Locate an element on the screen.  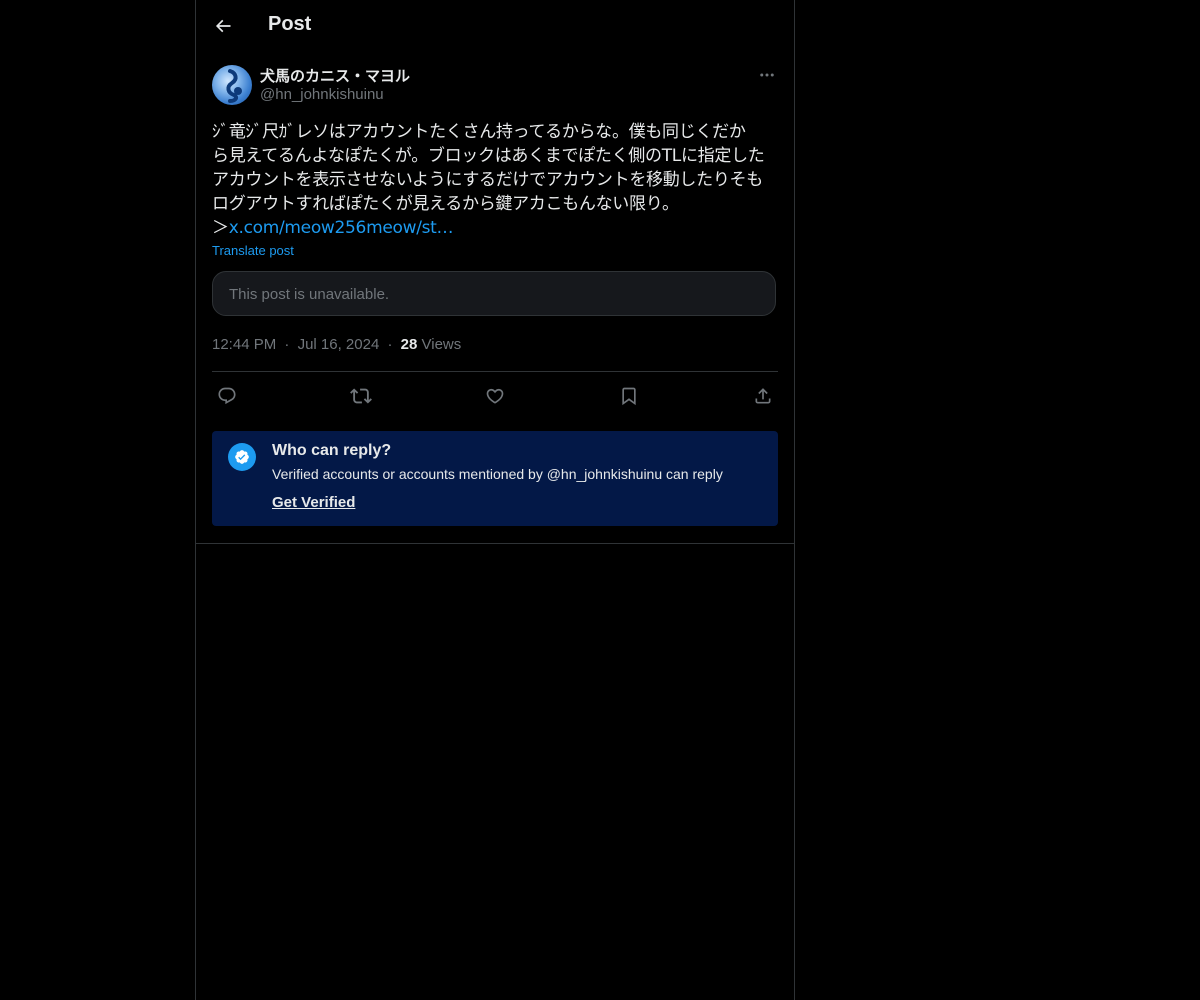
author-name: 犬馬のカニス・マヨル is located at coordinates (335, 75).